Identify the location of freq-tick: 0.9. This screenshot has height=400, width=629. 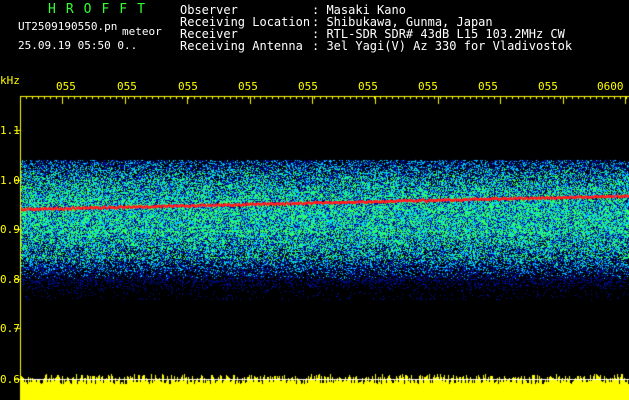
(10, 229).